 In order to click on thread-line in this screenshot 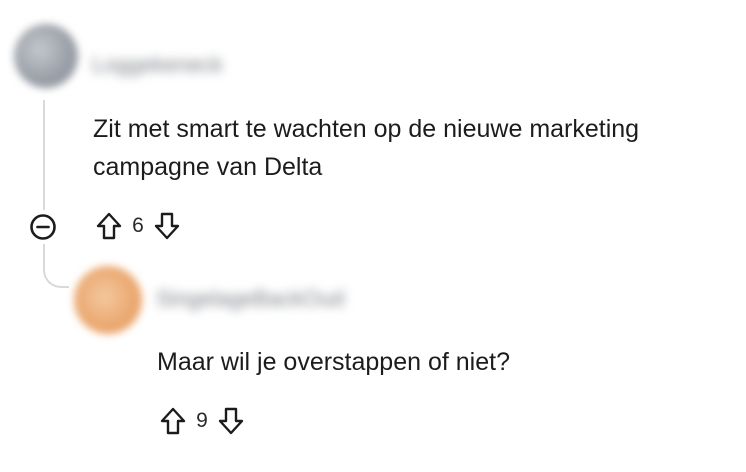, I will do `click(44, 155)`.